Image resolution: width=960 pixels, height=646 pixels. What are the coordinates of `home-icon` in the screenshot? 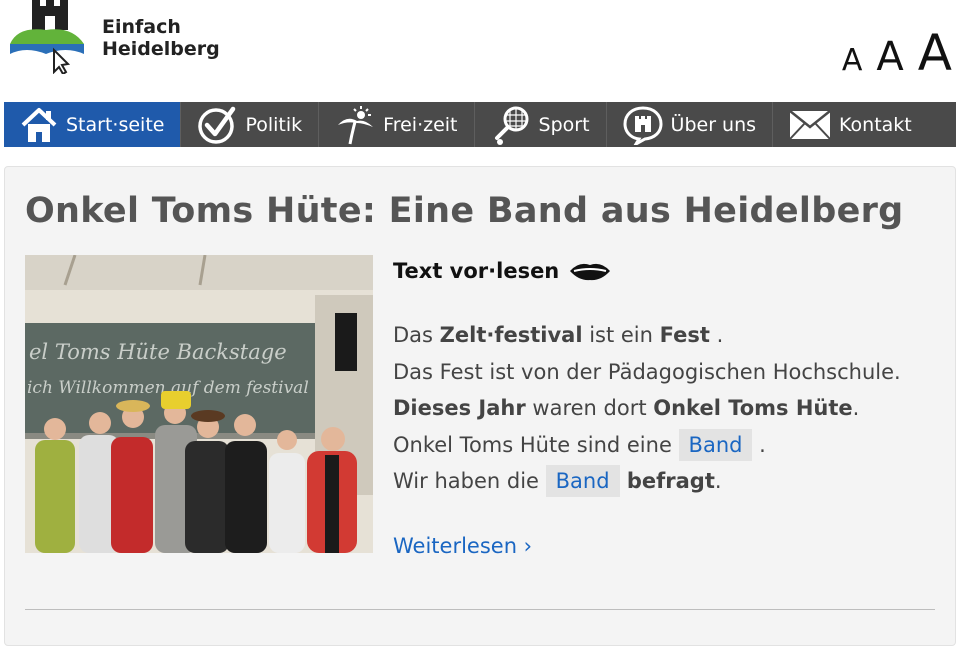 It's located at (39, 124).